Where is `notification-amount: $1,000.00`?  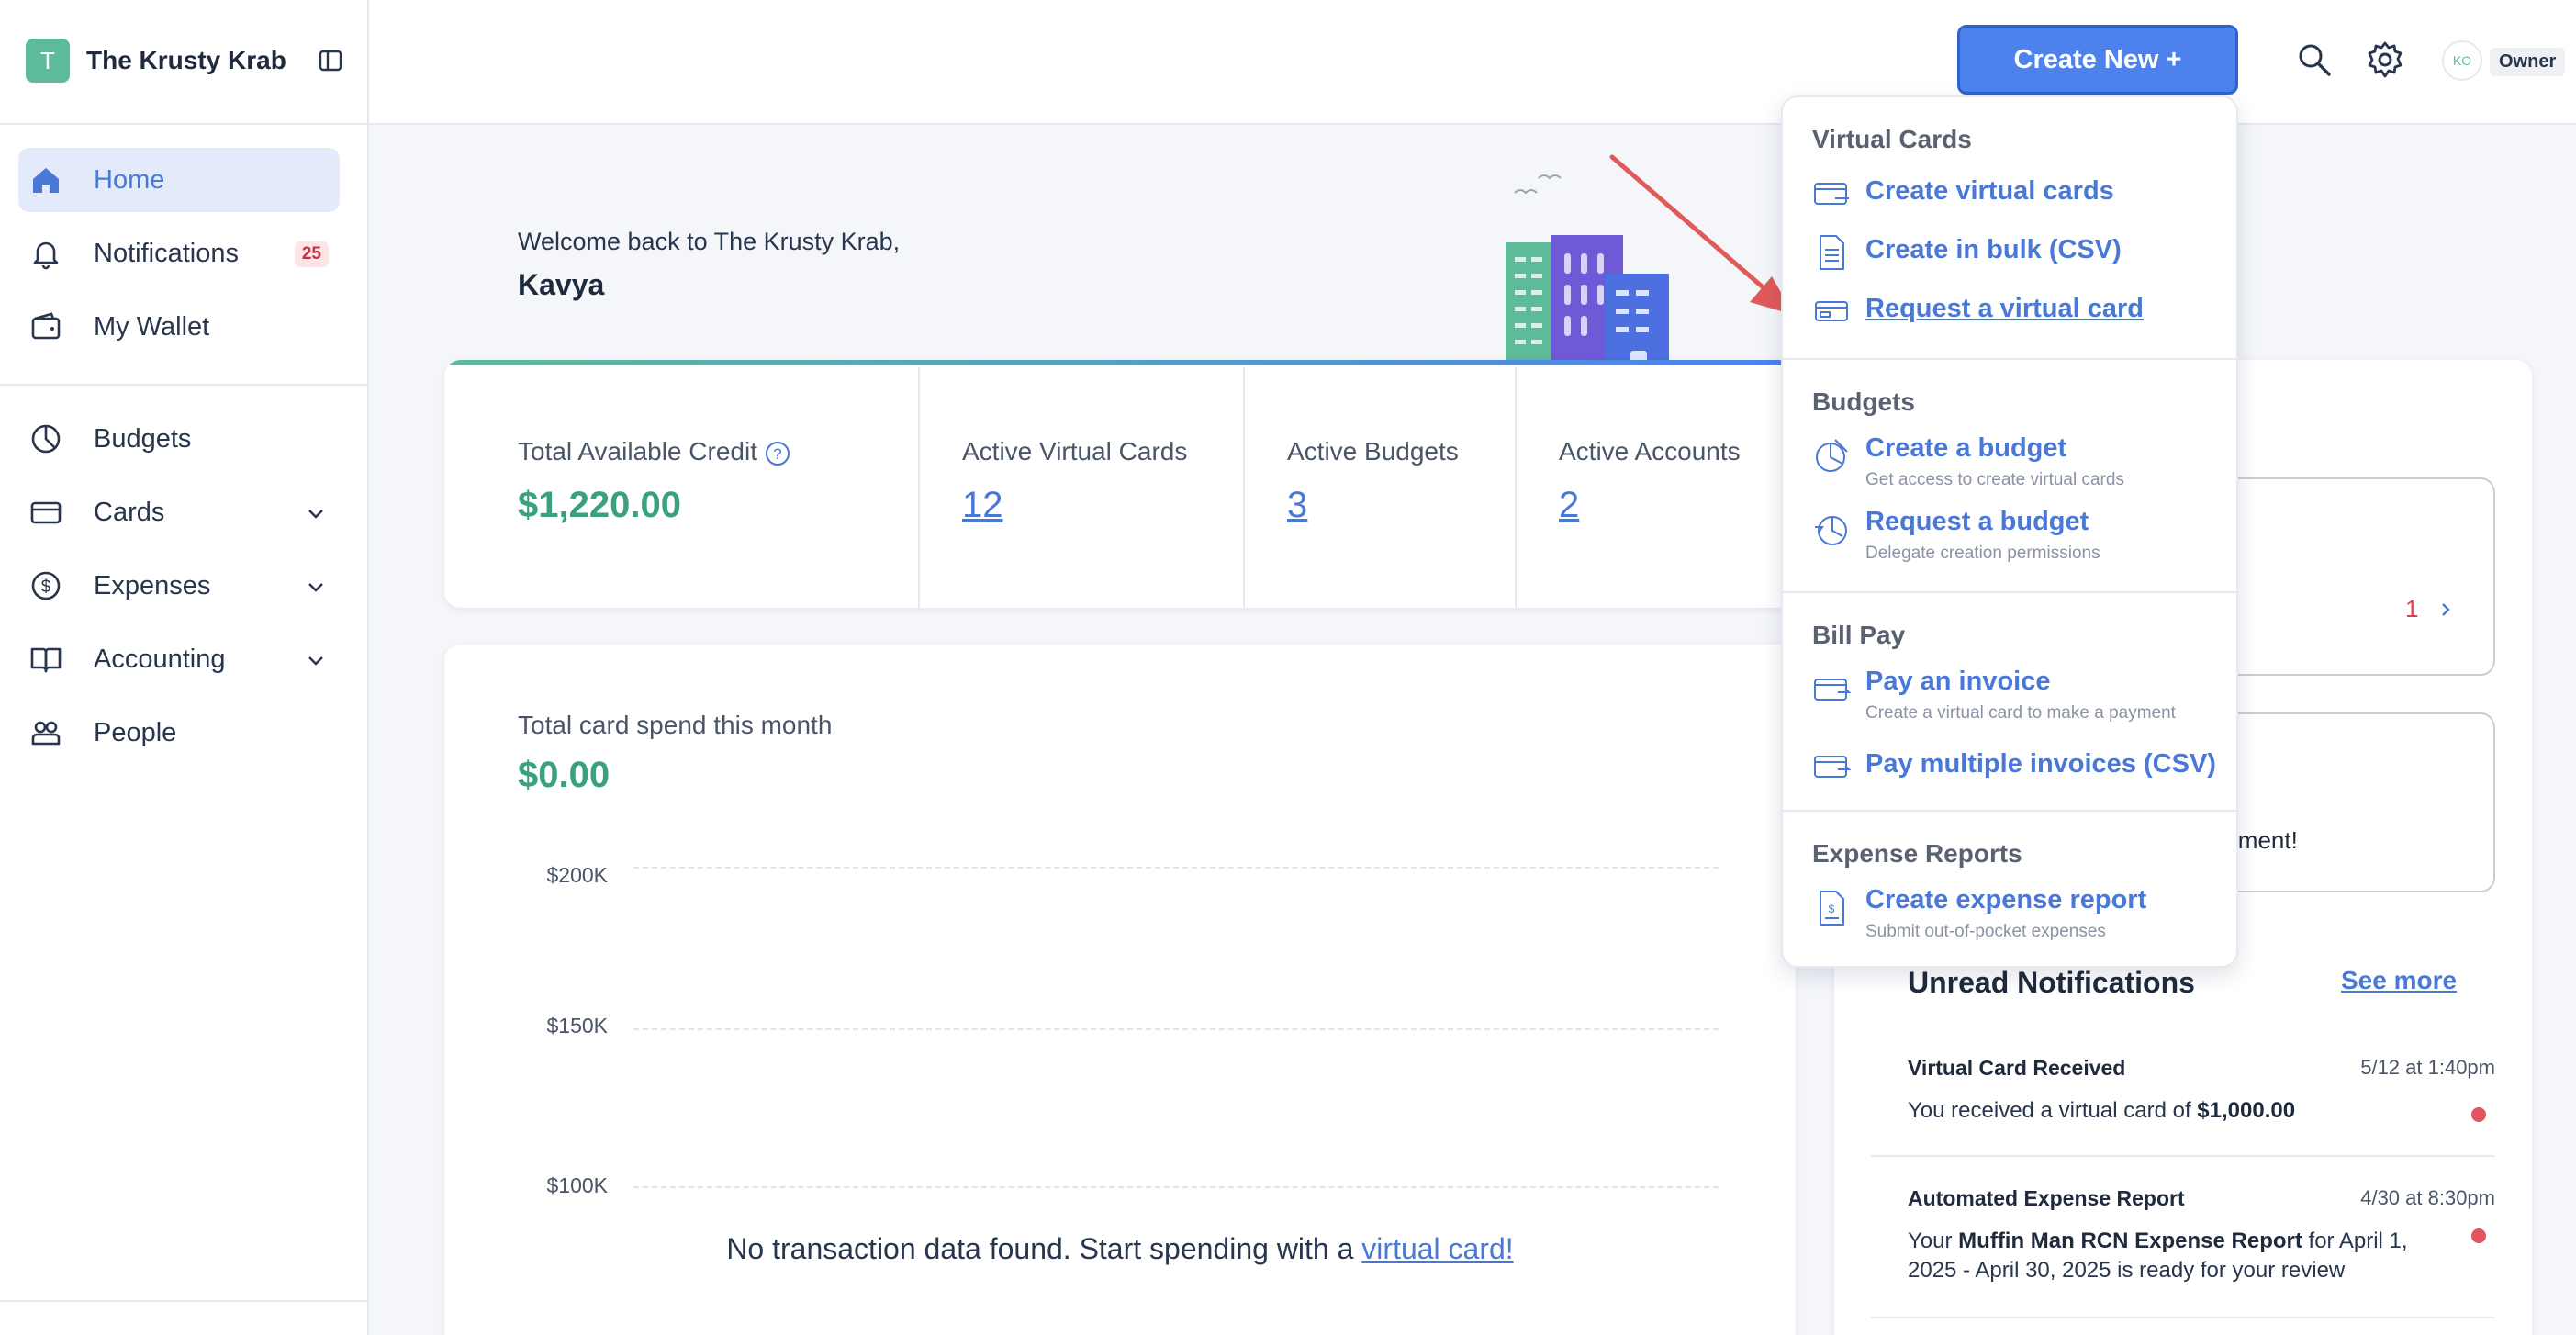 notification-amount: $1,000.00 is located at coordinates (2246, 1110).